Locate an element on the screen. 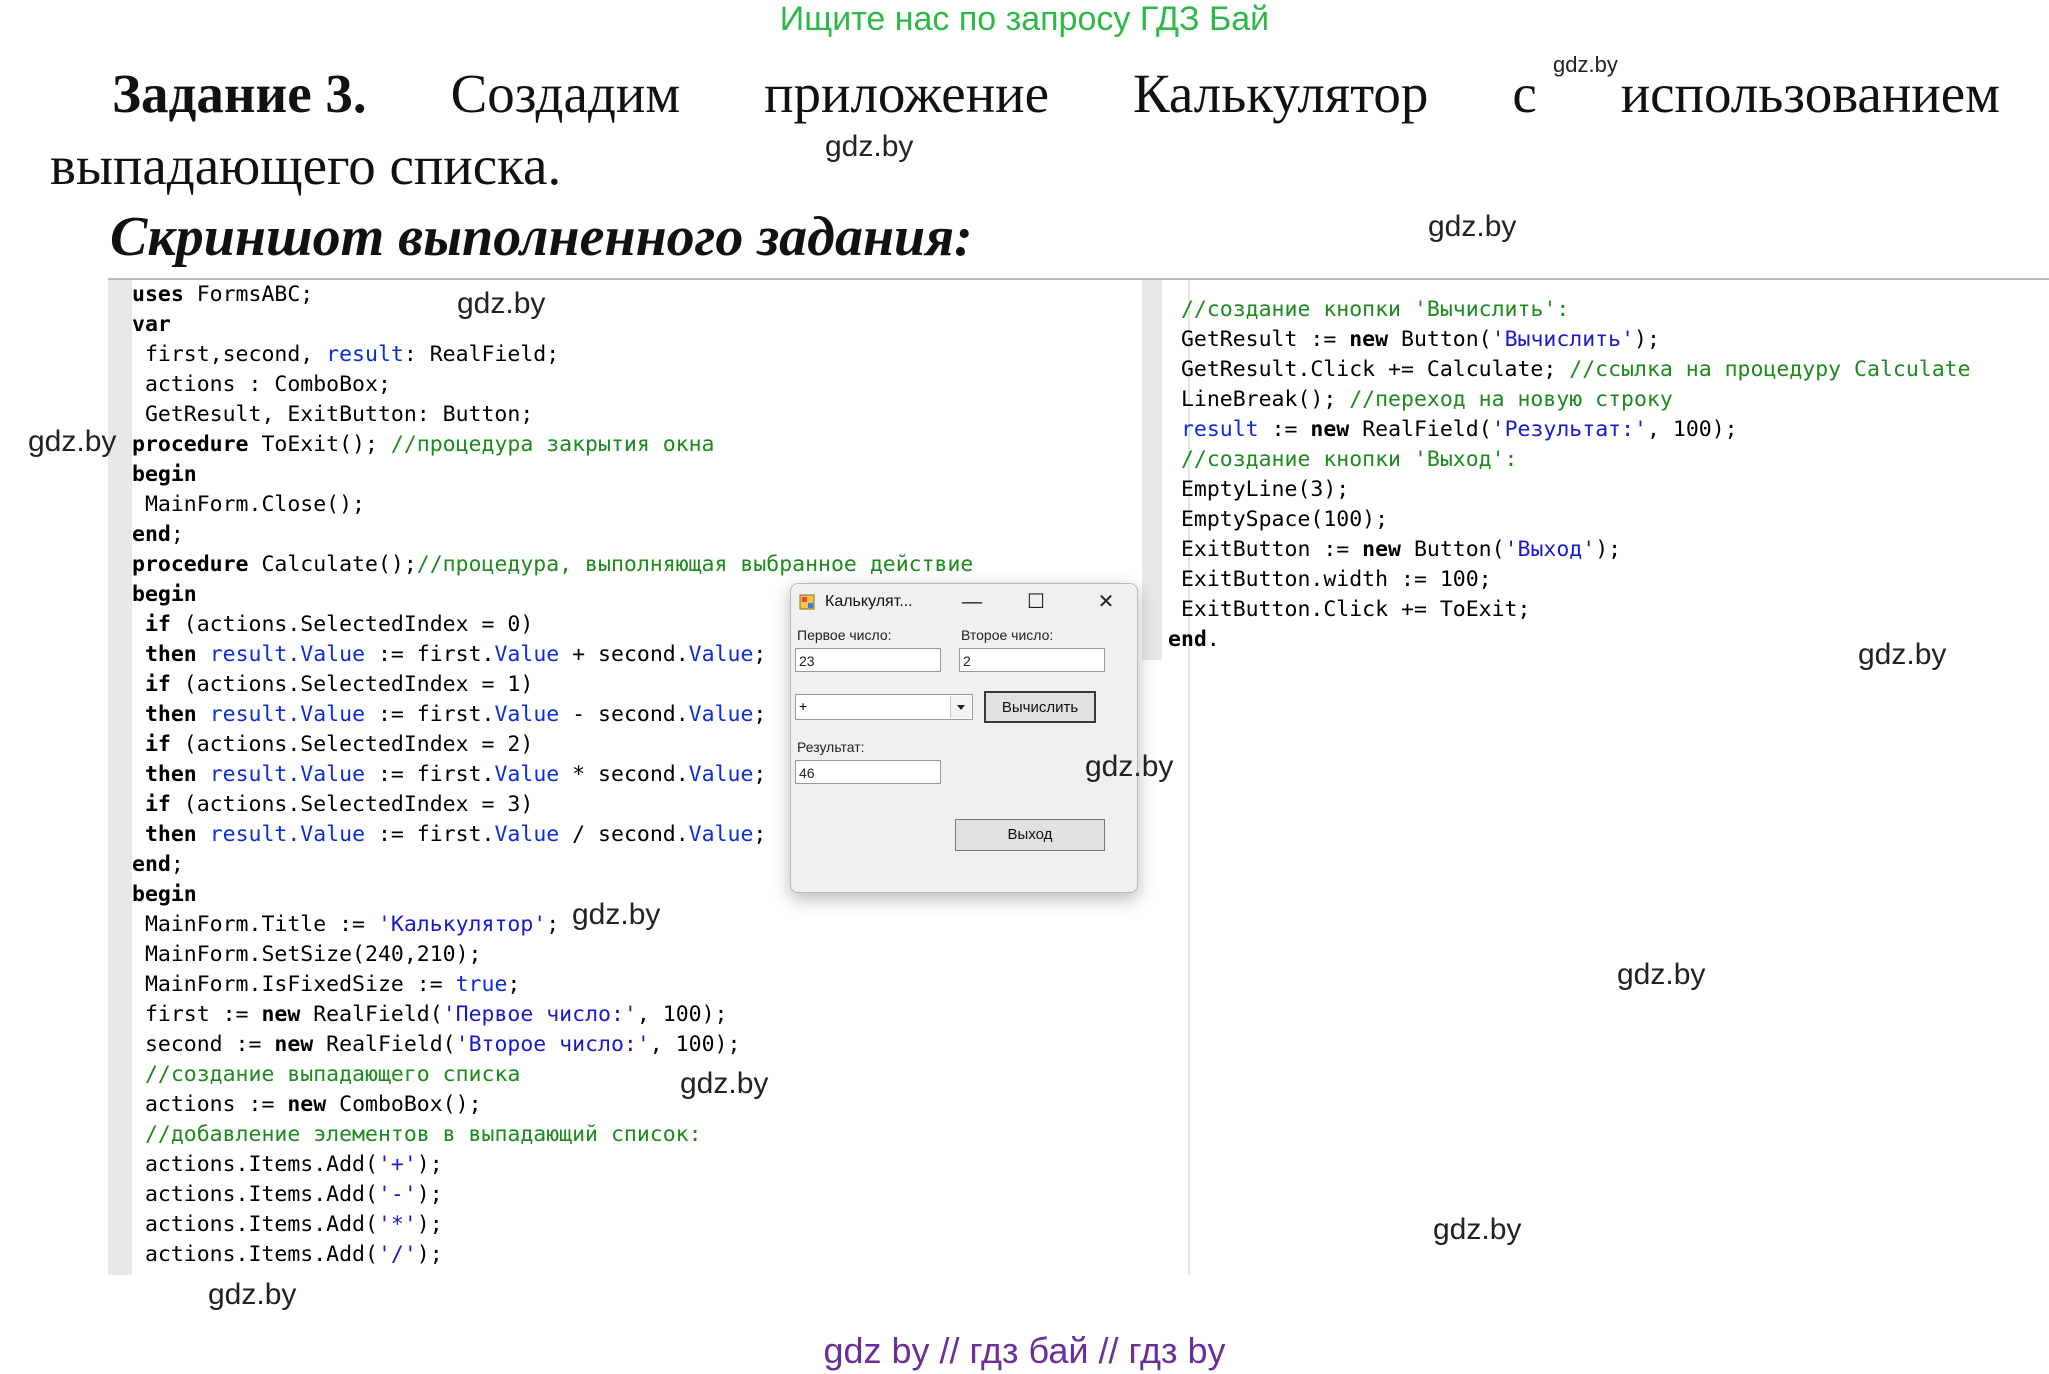 This screenshot has width=2049, height=1374. code-token: ToExit(); is located at coordinates (319, 444).